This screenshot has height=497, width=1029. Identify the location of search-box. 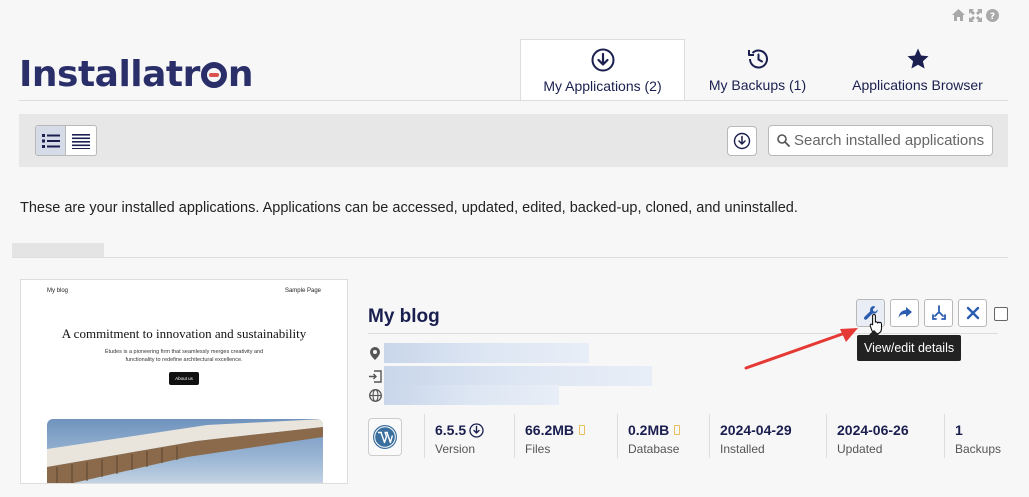
(880, 140).